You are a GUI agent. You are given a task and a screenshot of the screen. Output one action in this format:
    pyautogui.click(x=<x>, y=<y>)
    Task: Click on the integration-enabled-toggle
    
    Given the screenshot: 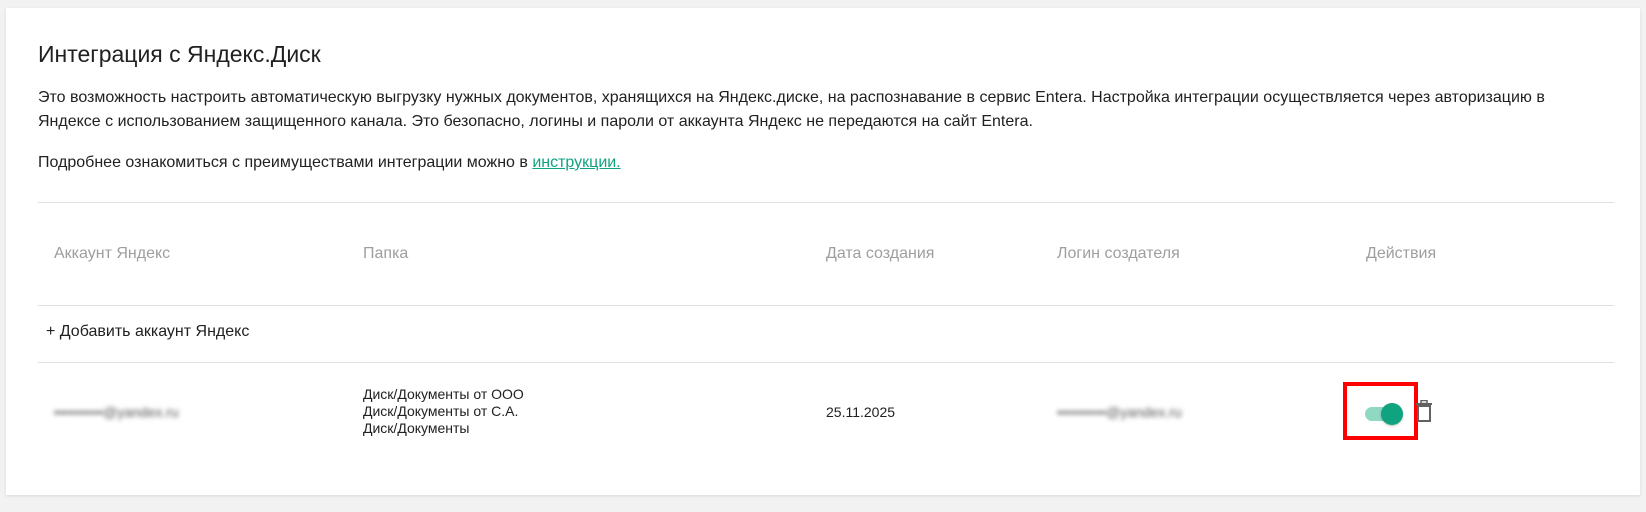 What is the action you would take?
    pyautogui.click(x=1383, y=414)
    